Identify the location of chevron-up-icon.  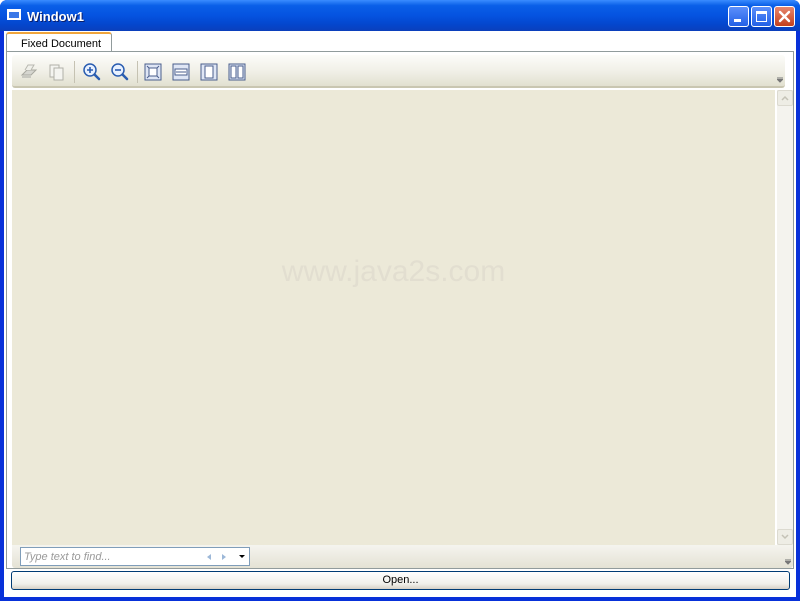
(785, 98).